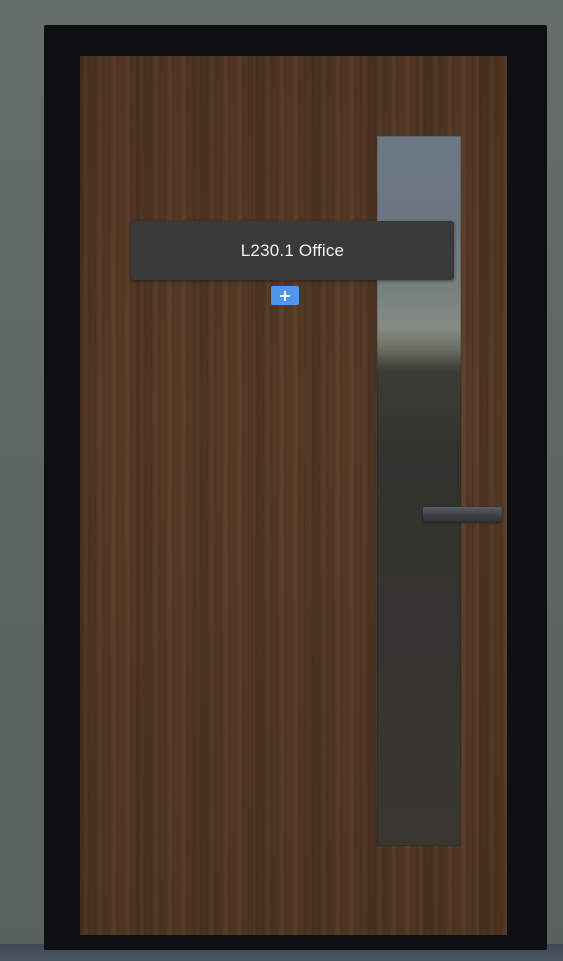  I want to click on plus-icon: +, so click(285, 295).